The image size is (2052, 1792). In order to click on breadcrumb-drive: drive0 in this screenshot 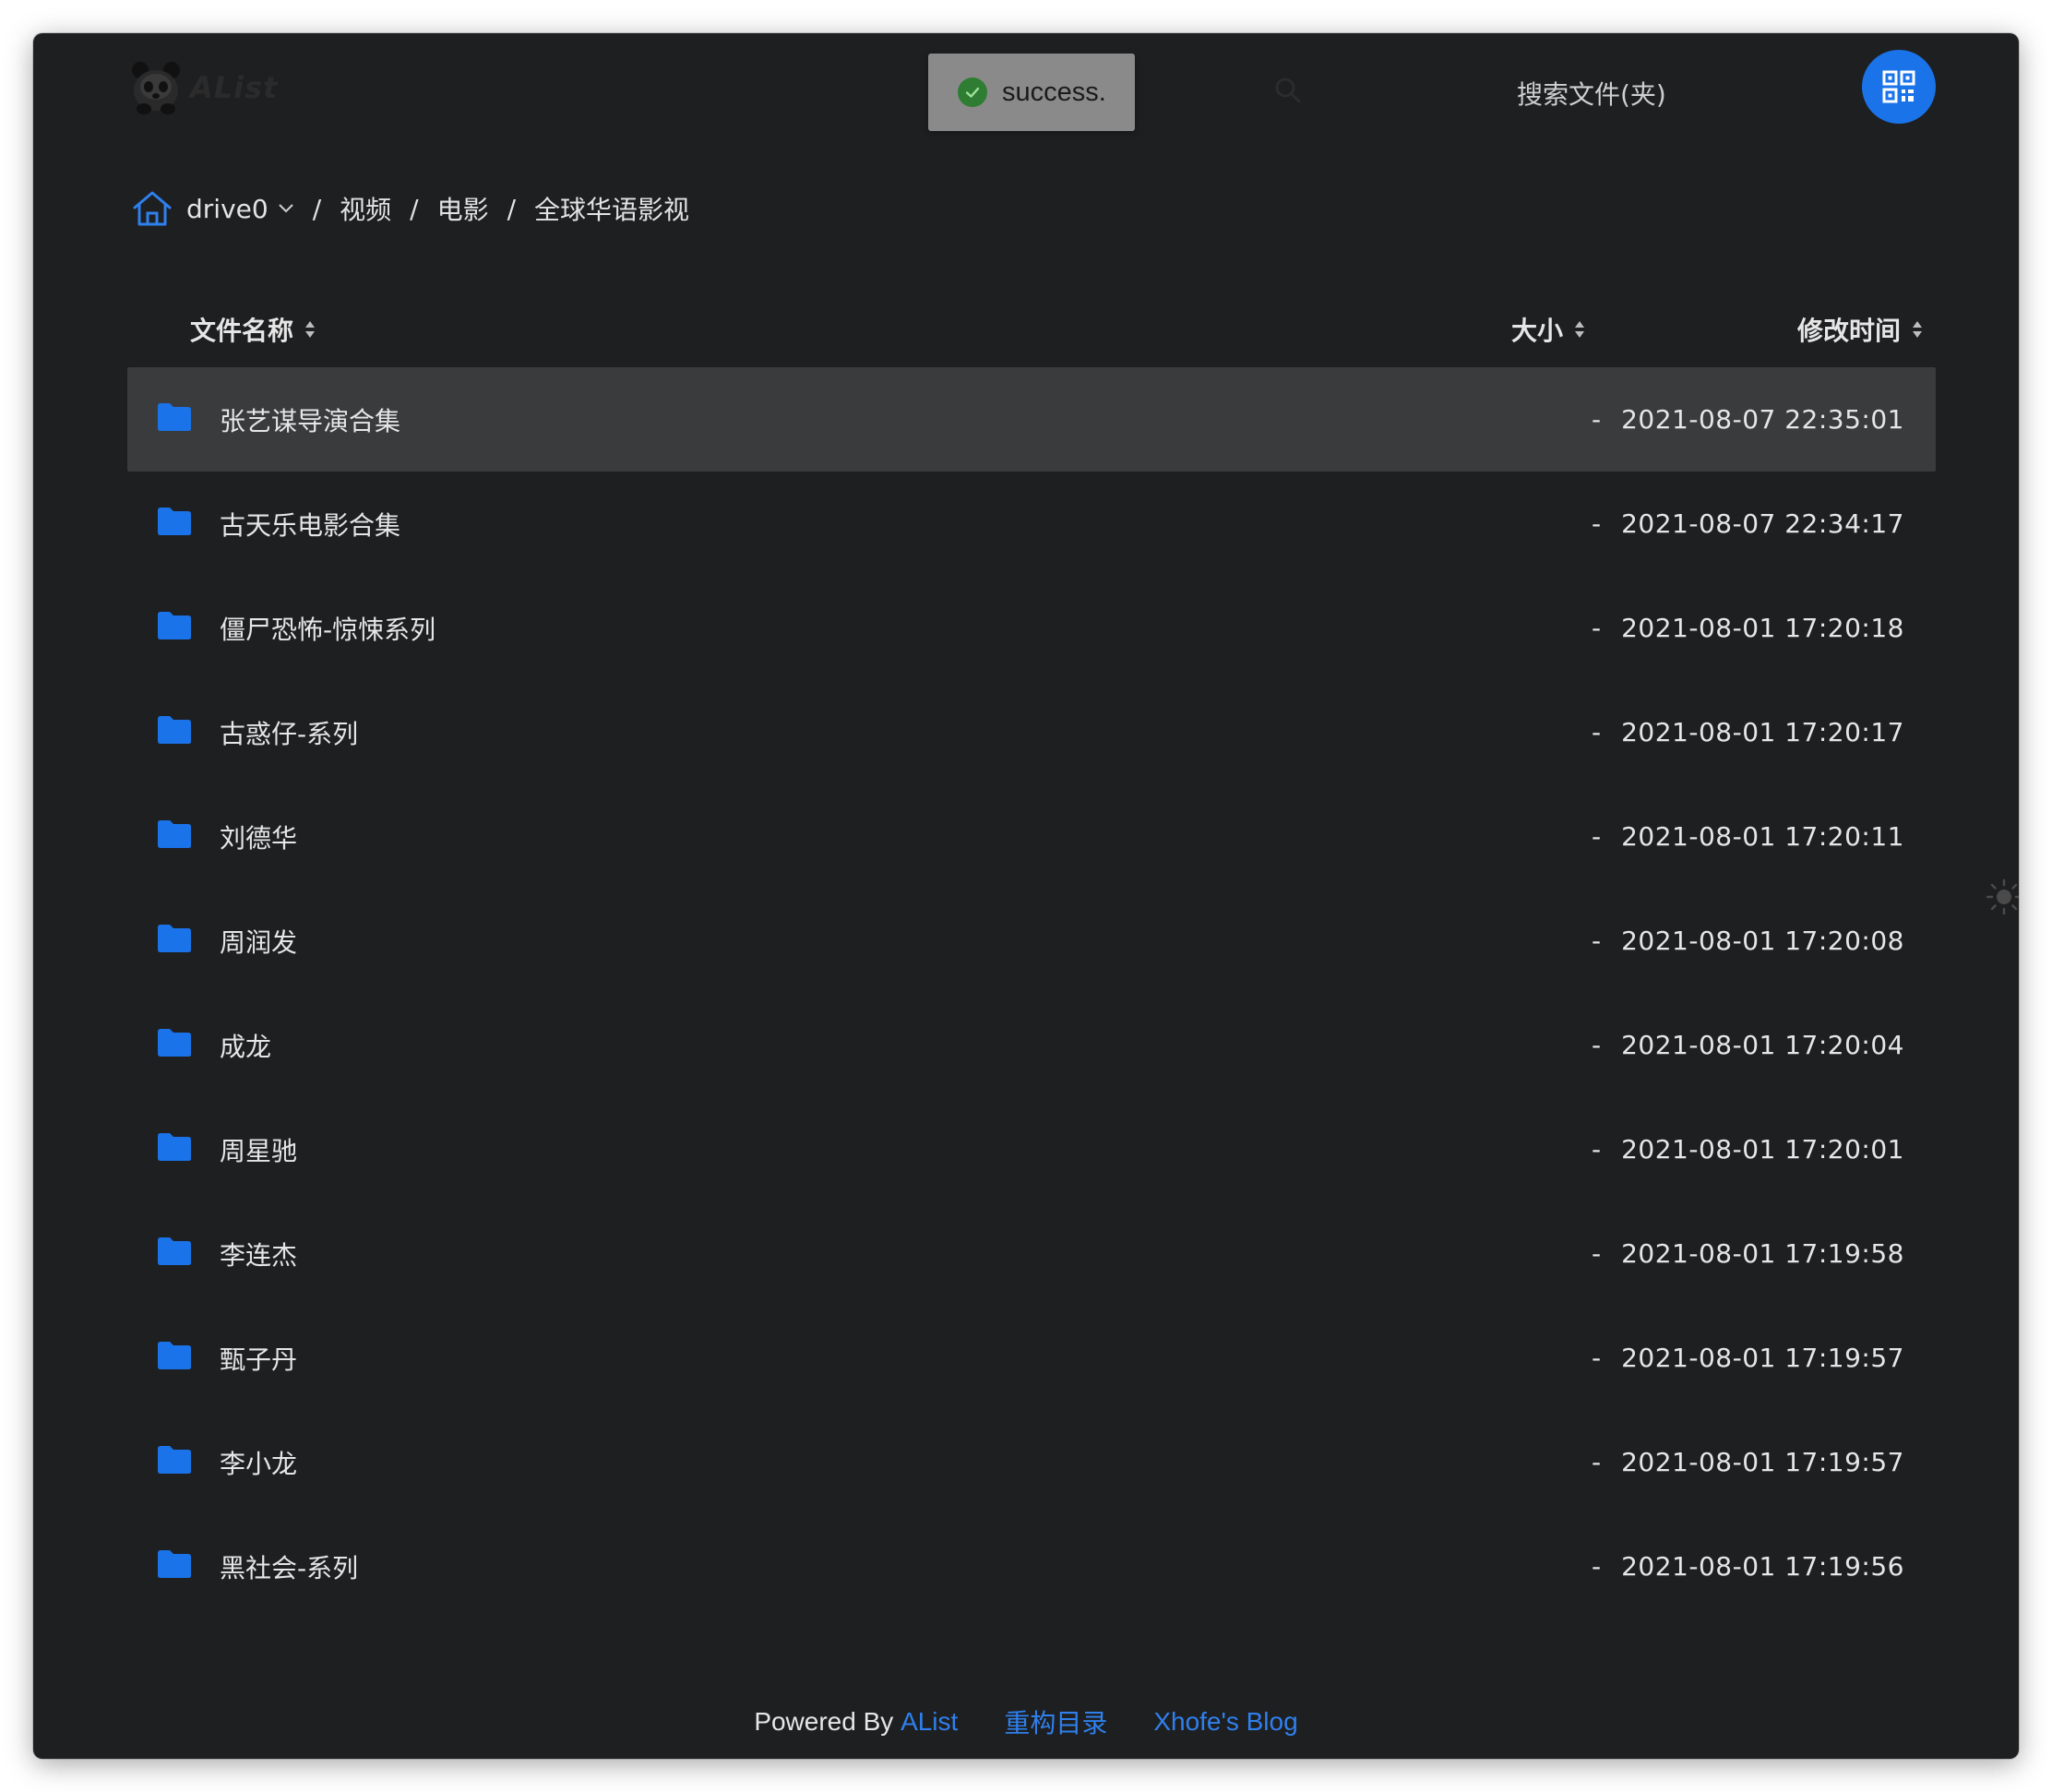, I will do `click(227, 209)`.